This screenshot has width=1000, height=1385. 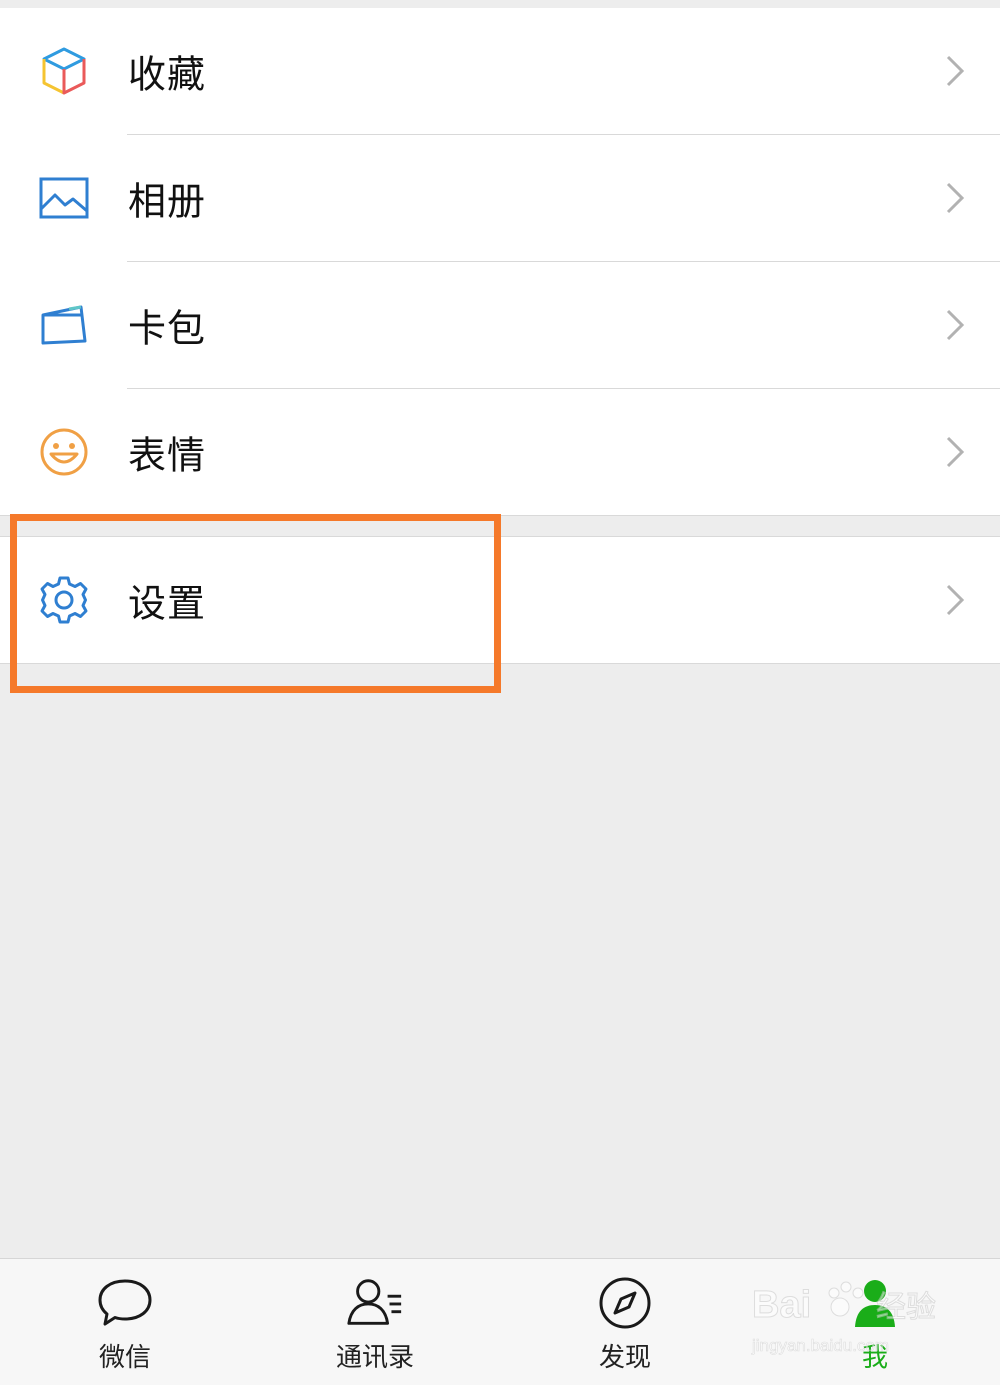 What do you see at coordinates (124, 1358) in the screenshot?
I see `tab-label: 微信` at bounding box center [124, 1358].